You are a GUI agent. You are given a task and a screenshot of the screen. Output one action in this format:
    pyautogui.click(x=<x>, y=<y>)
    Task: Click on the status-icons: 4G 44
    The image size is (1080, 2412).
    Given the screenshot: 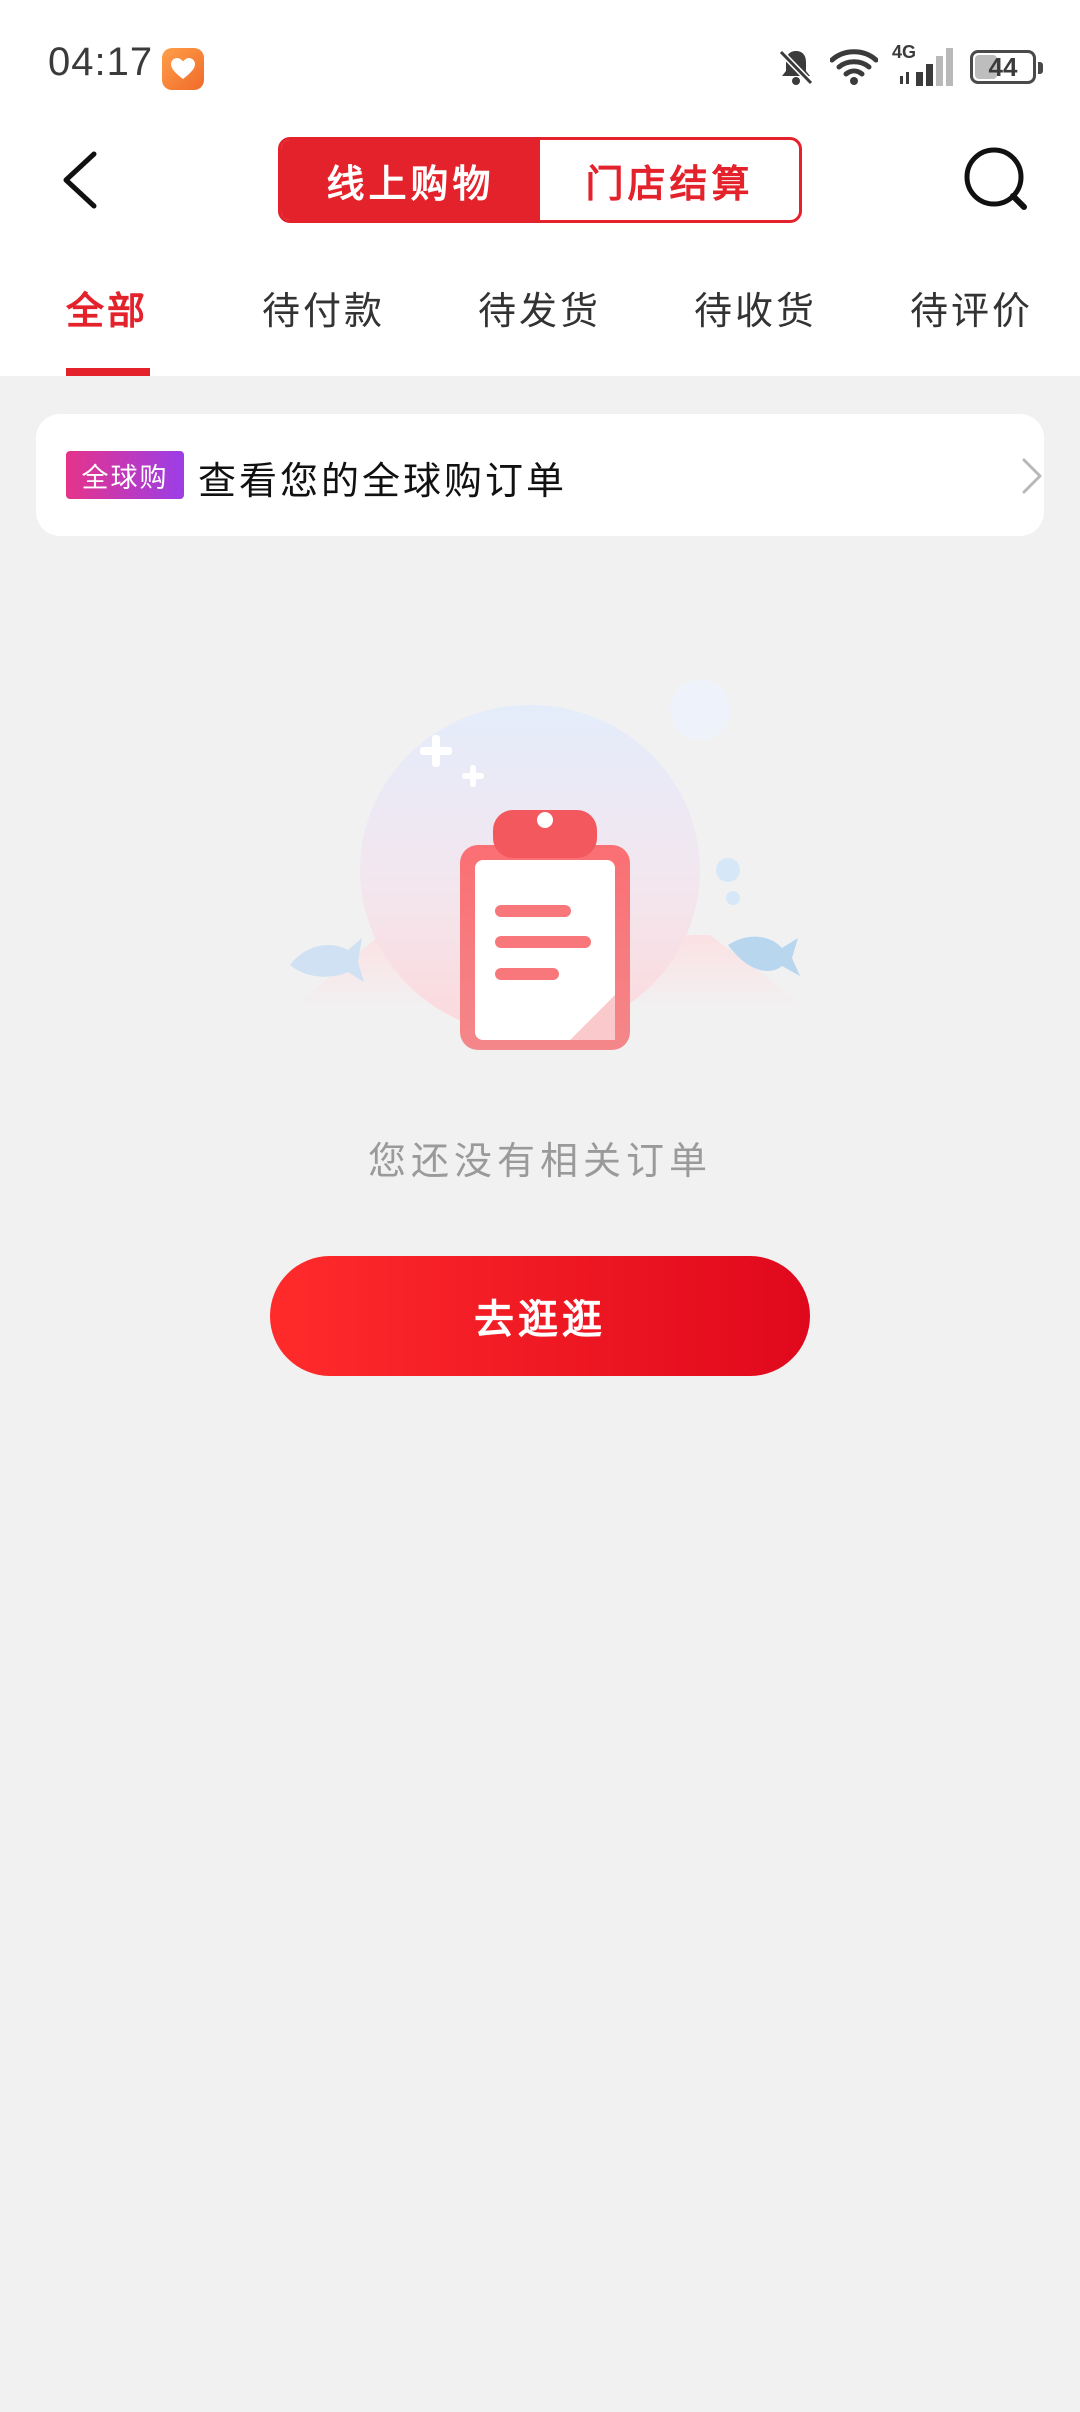 What is the action you would take?
    pyautogui.click(x=909, y=67)
    